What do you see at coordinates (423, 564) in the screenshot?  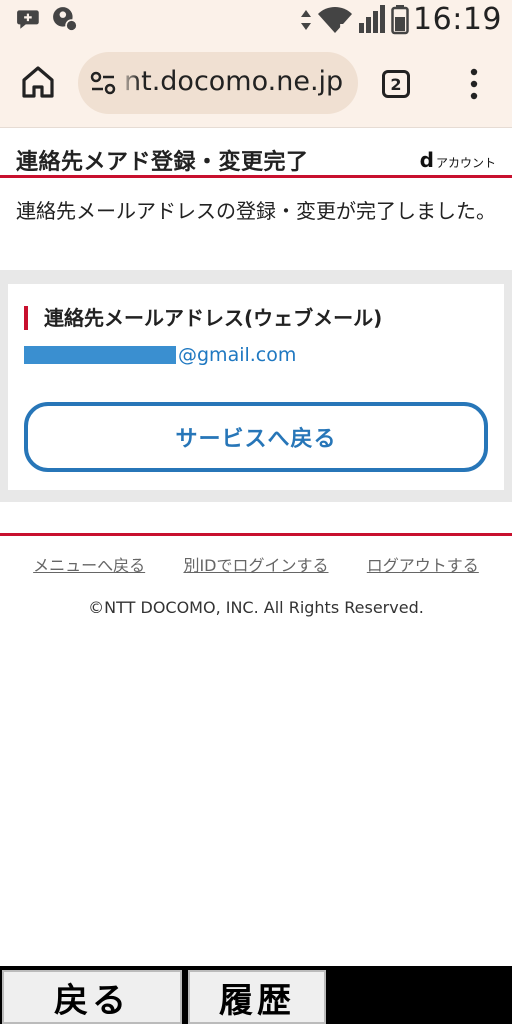 I see `logout-link: ログアウトする` at bounding box center [423, 564].